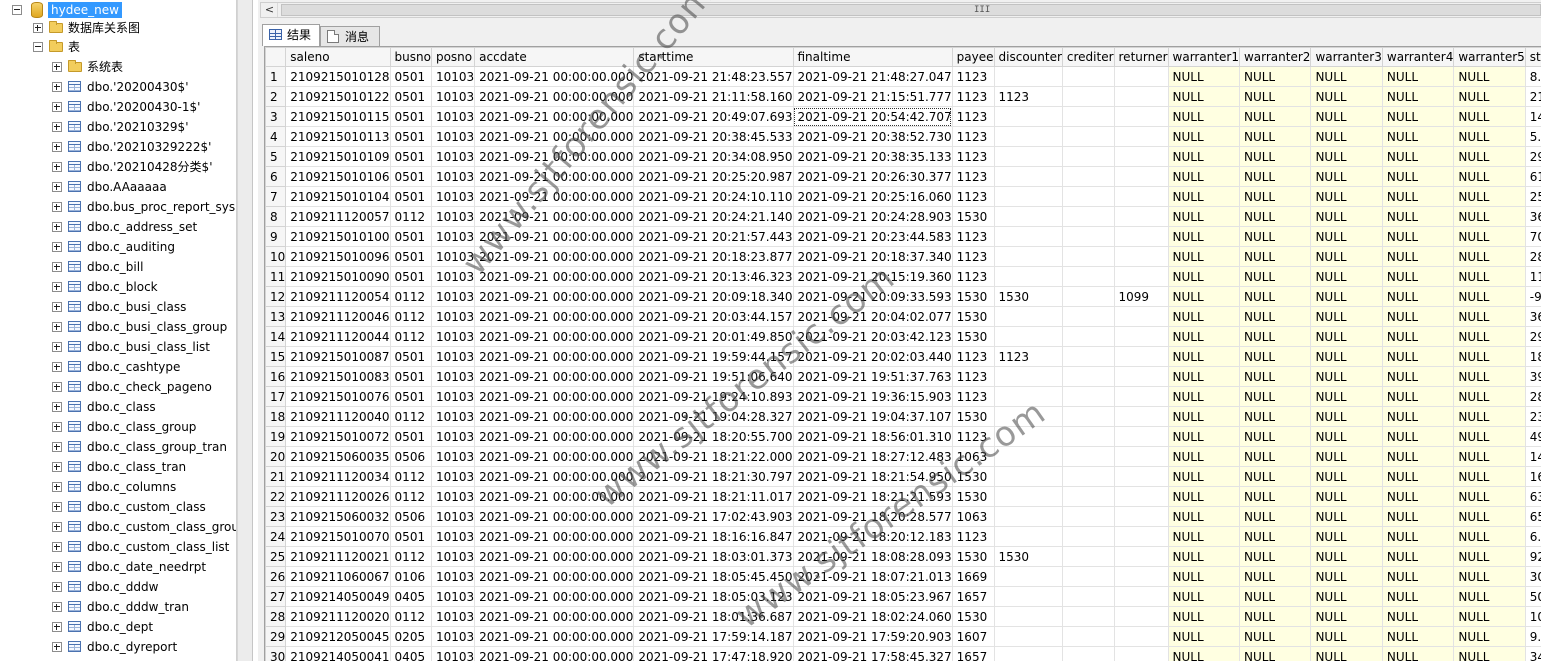 The image size is (1541, 661). I want to click on tree-table-item: dbo.bus_proc_report_sys, so click(118, 207).